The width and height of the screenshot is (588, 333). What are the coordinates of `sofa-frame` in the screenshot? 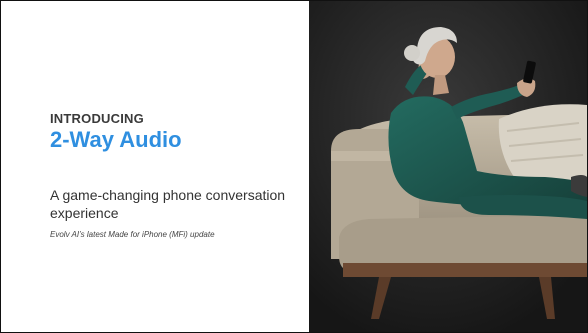 It's located at (465, 270).